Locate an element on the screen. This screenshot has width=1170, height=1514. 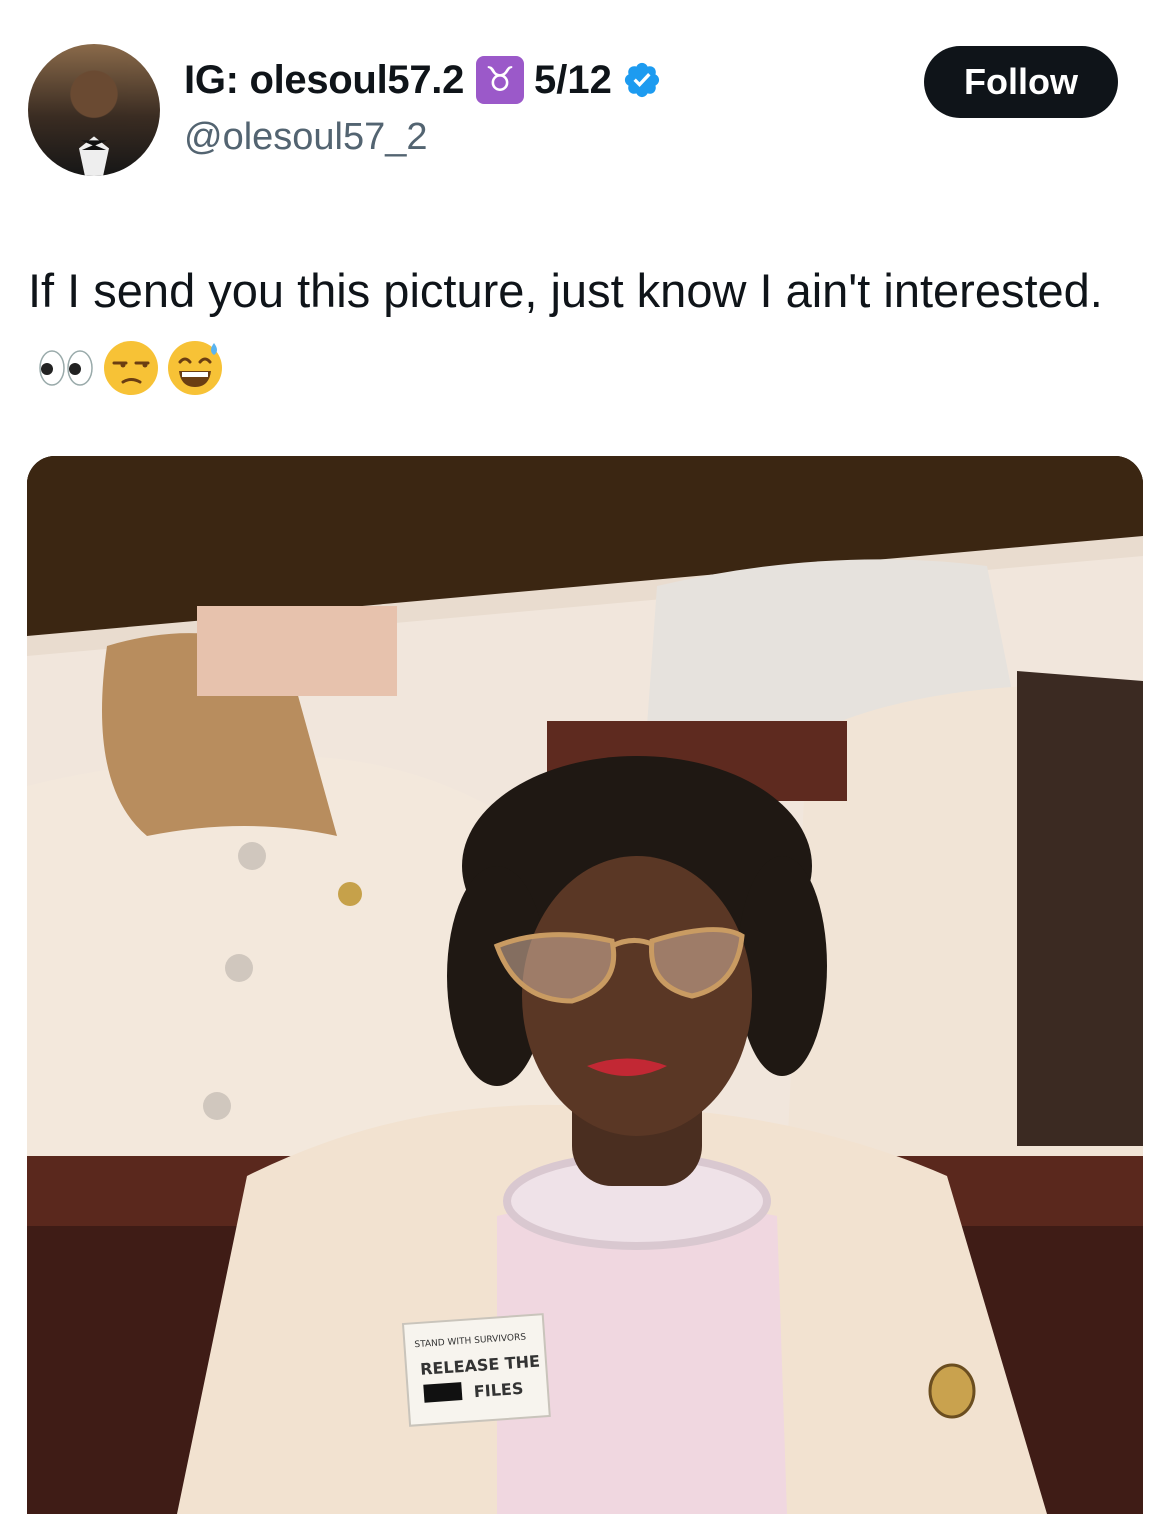
author-name-suffix: 5/12 is located at coordinates (573, 79).